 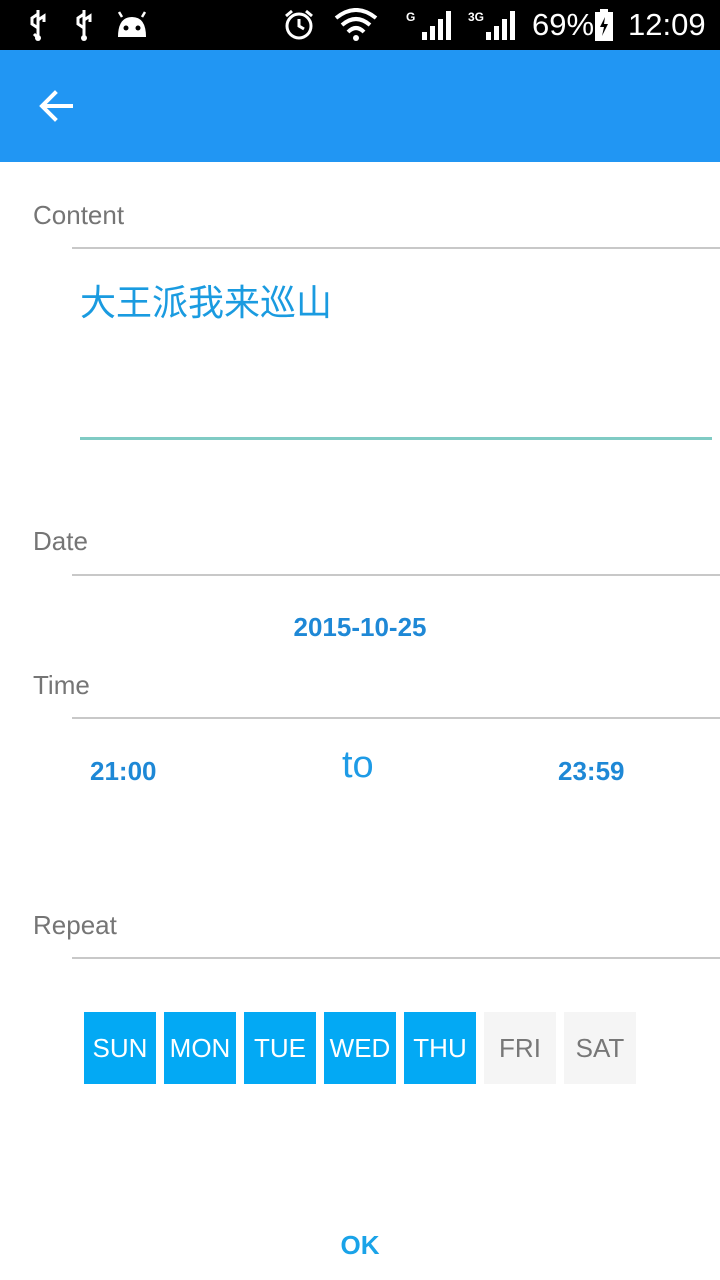 I want to click on day-toggle-tue: TUE, so click(x=280, y=1048).